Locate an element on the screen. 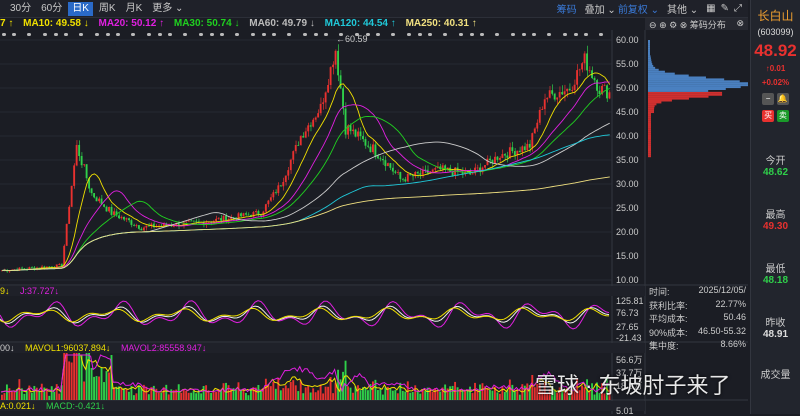 Image resolution: width=800 pixels, height=416 pixels. low-label: 最低 is located at coordinates (775, 269).